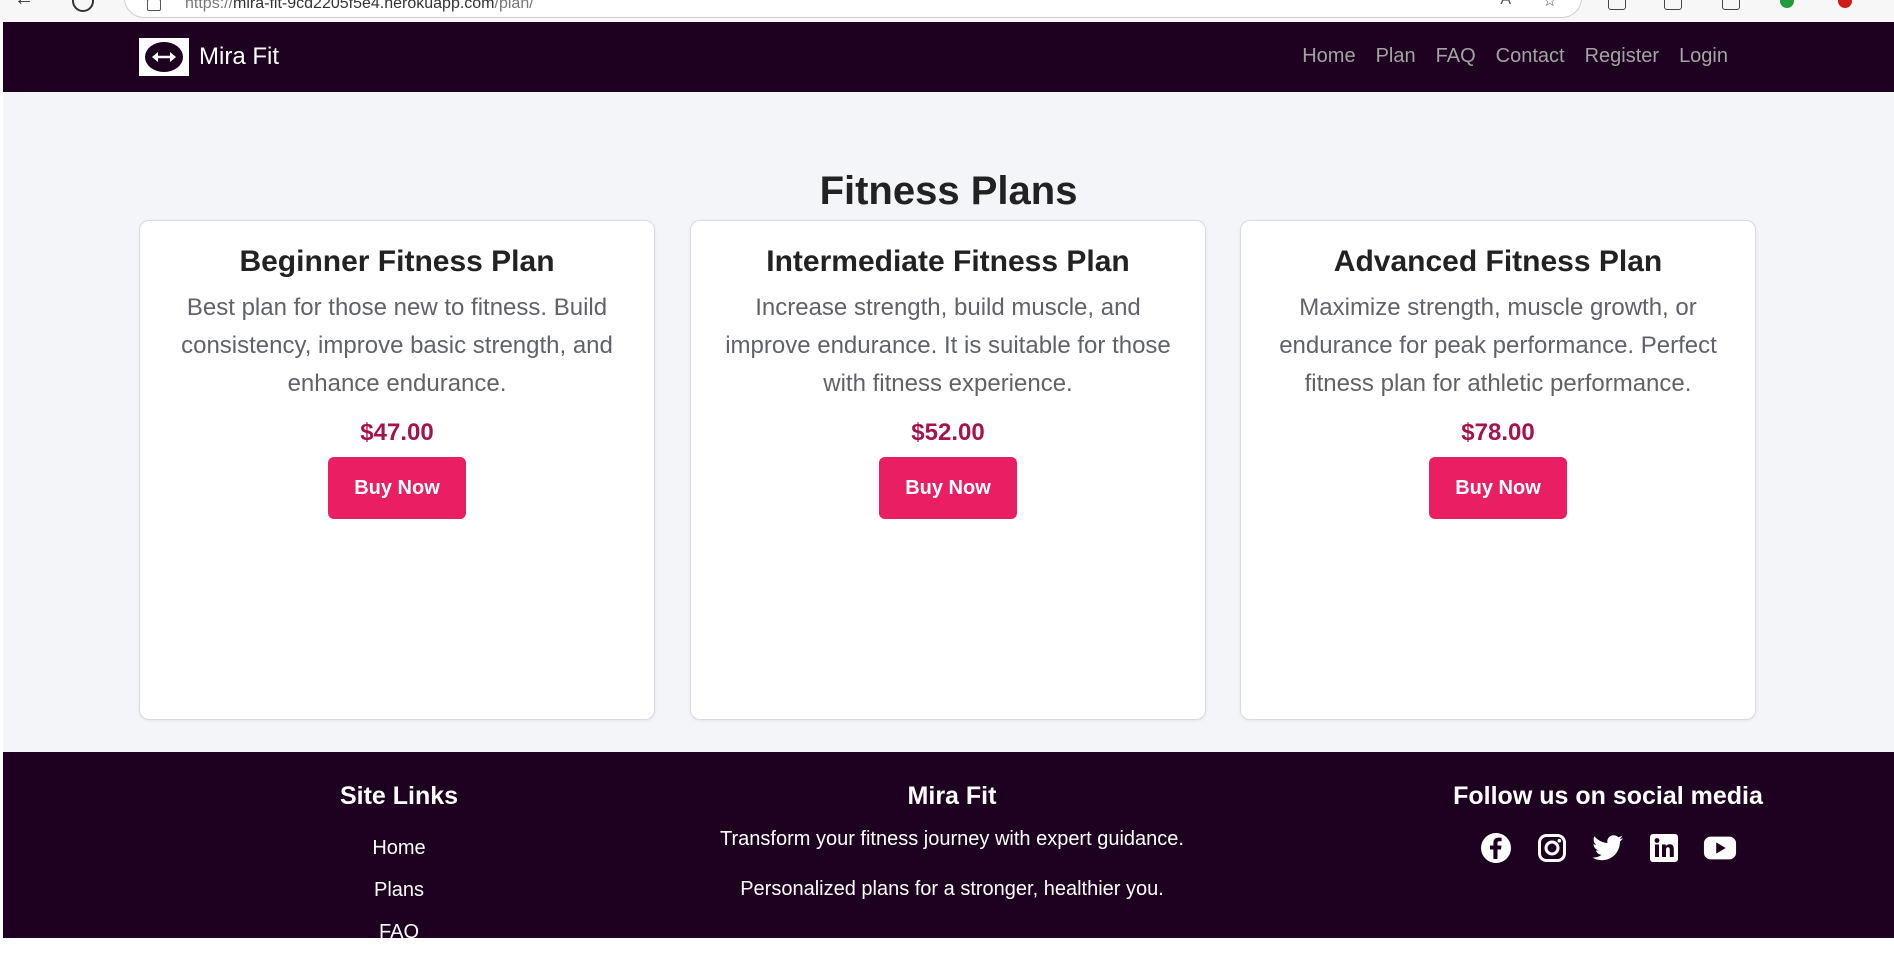 The height and width of the screenshot is (953, 1894). I want to click on extension-green-icon, so click(1787, 4).